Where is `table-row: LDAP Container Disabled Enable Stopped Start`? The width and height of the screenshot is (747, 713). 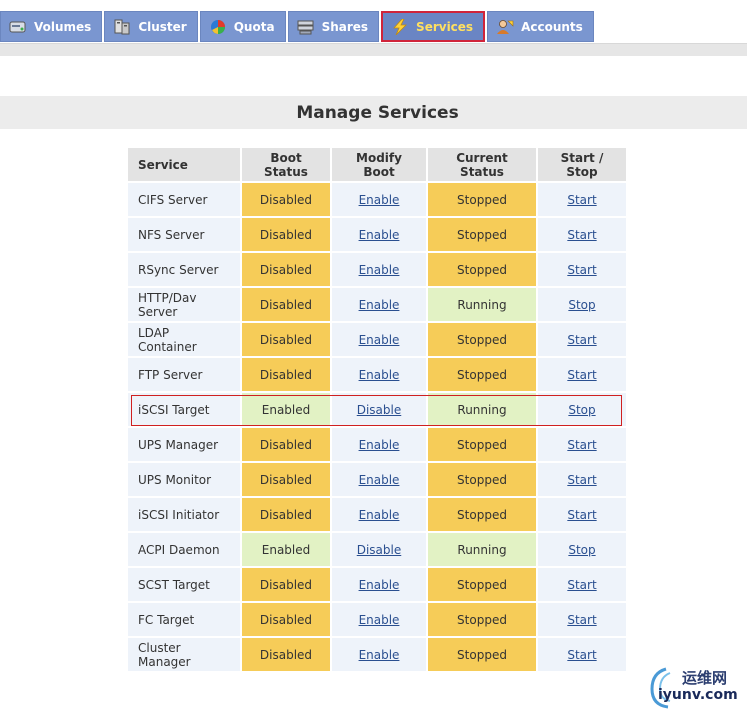
table-row: LDAP Container Disabled Enable Stopped Start is located at coordinates (377, 339).